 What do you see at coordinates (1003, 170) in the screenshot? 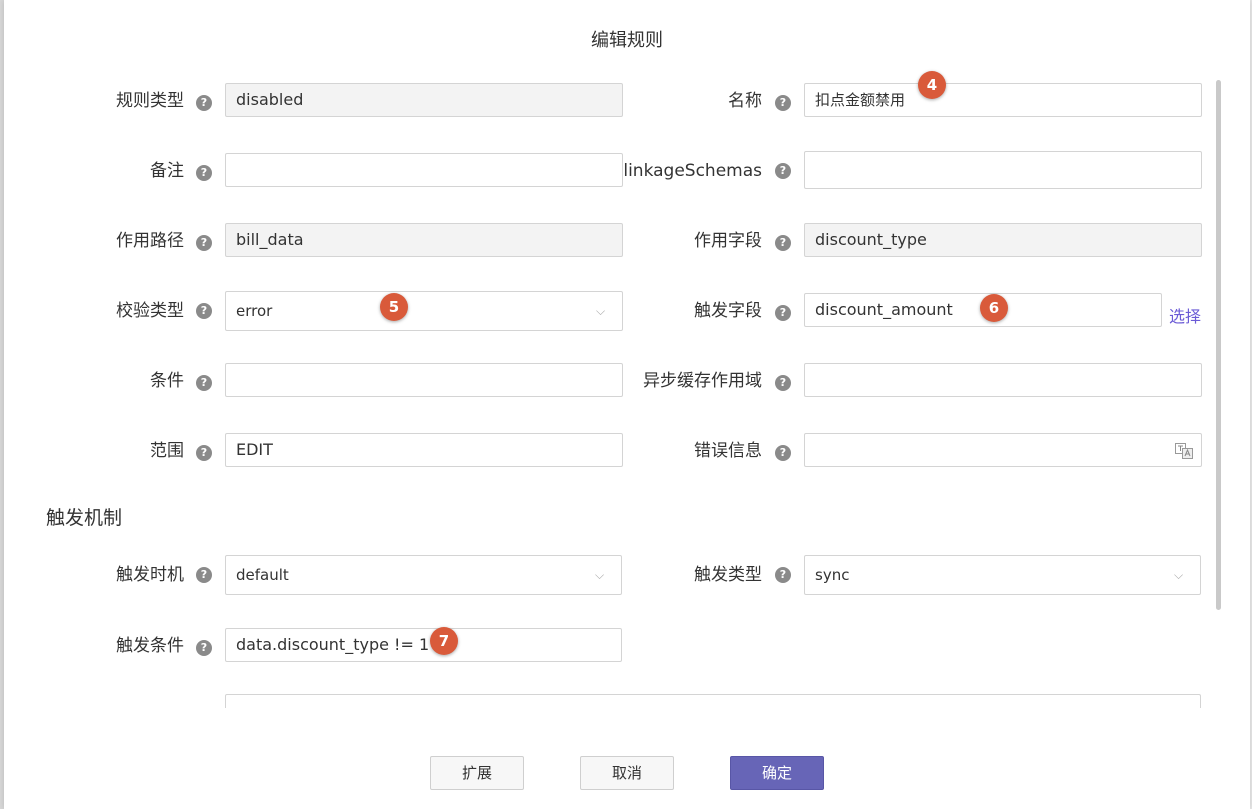
I see `linkage-schemas-field` at bounding box center [1003, 170].